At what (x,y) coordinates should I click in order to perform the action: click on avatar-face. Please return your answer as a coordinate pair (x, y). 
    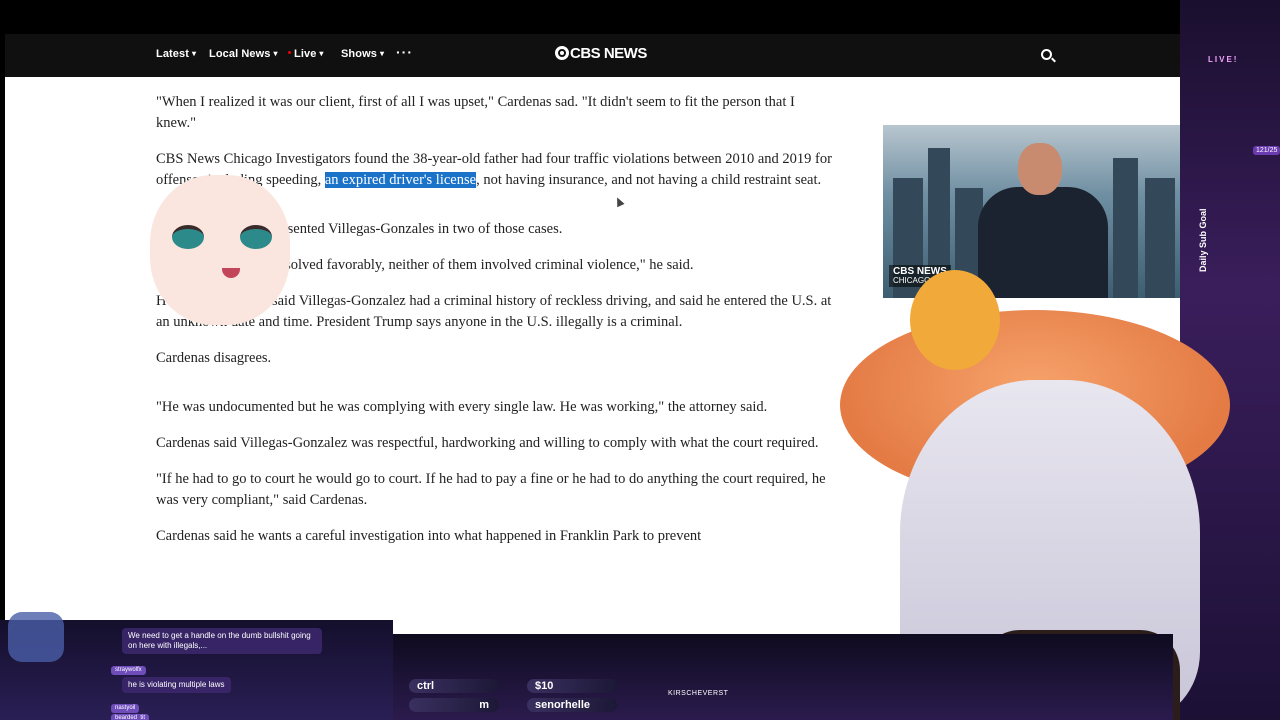
    Looking at the image, I should click on (220, 250).